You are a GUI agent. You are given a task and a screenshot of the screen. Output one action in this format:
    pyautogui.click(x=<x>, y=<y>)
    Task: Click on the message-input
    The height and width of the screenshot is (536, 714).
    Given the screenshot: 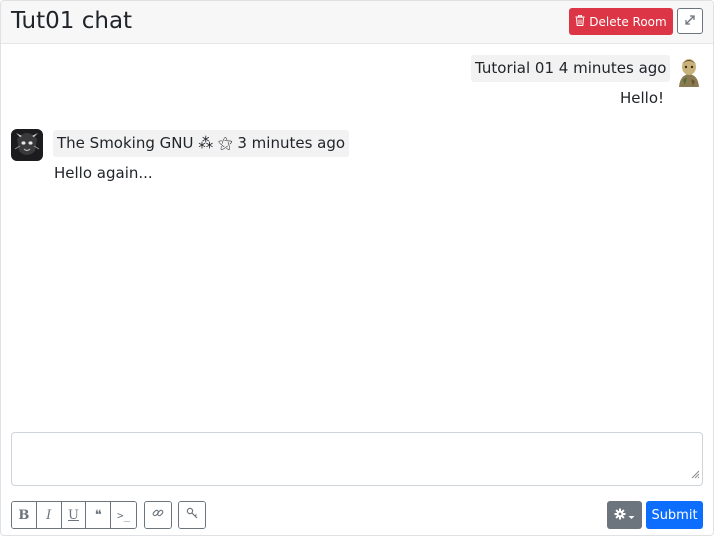 What is the action you would take?
    pyautogui.click(x=357, y=459)
    